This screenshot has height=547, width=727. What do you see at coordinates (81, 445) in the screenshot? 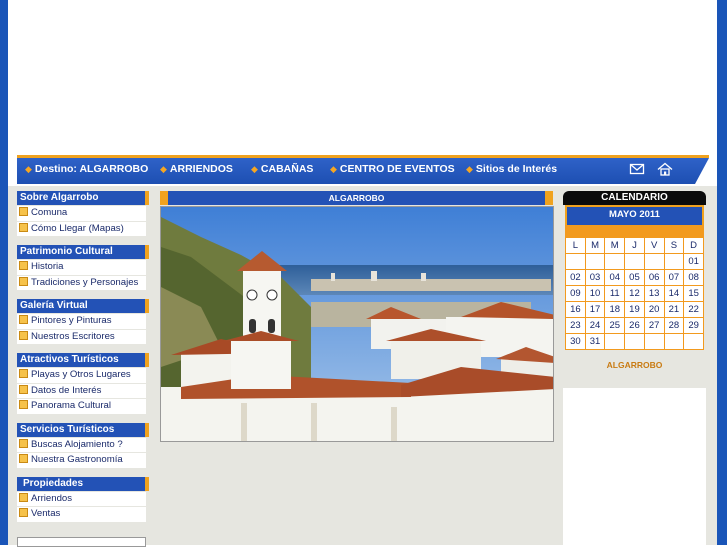
I see `sidebar-item-alojamiento: Buscas Alojamiento ?` at bounding box center [81, 445].